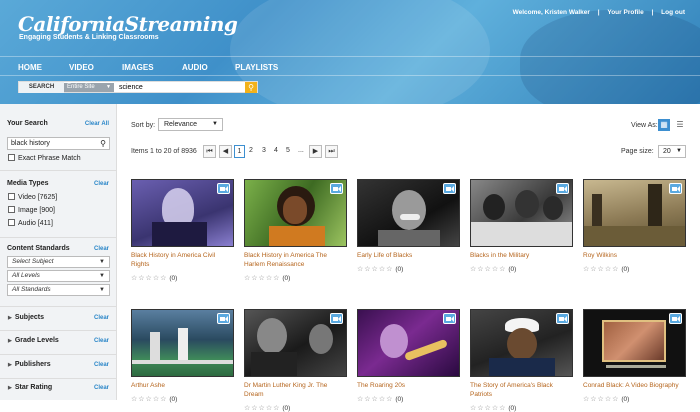 The height and width of the screenshot is (412, 700). I want to click on sort-value: Relevance, so click(181, 124).